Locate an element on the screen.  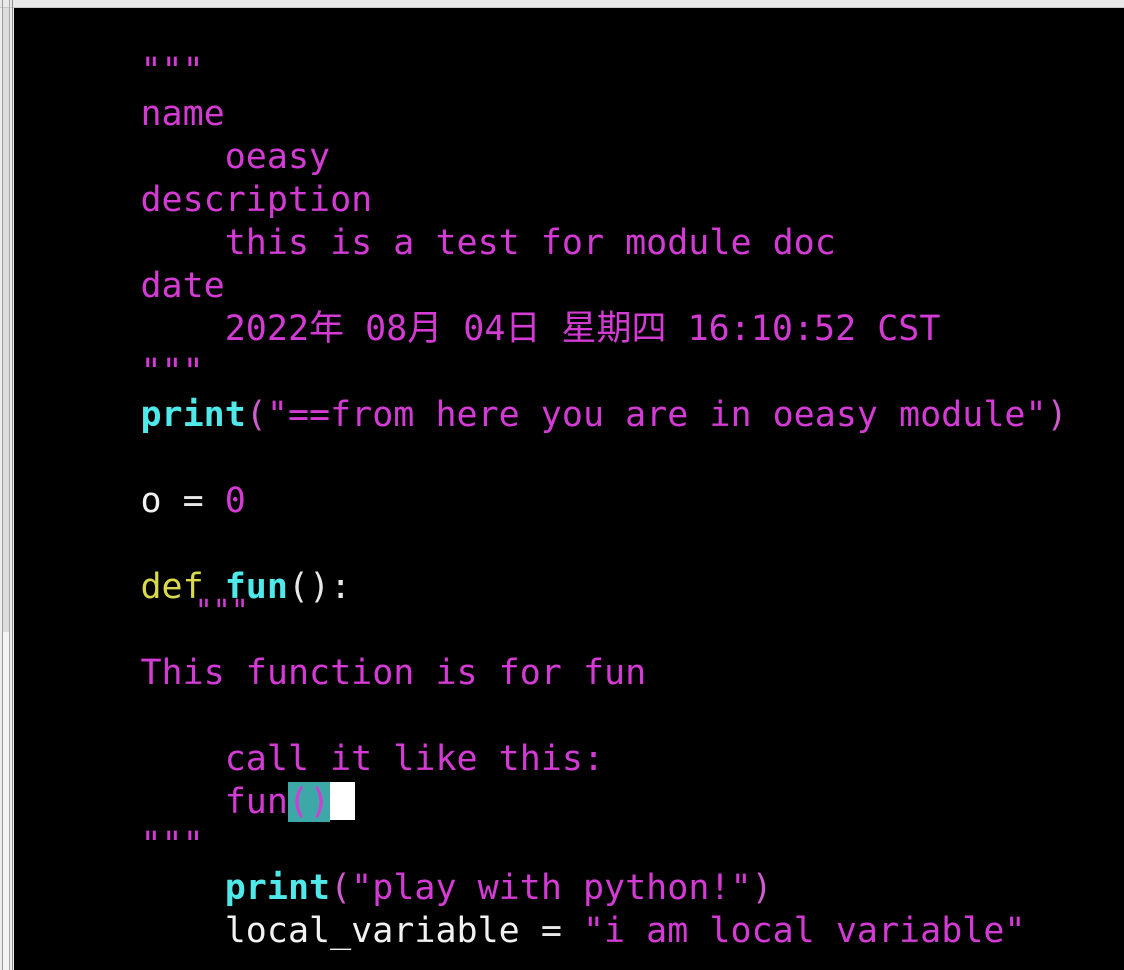
localvar-identifier: local_variable is located at coordinates (382, 931).